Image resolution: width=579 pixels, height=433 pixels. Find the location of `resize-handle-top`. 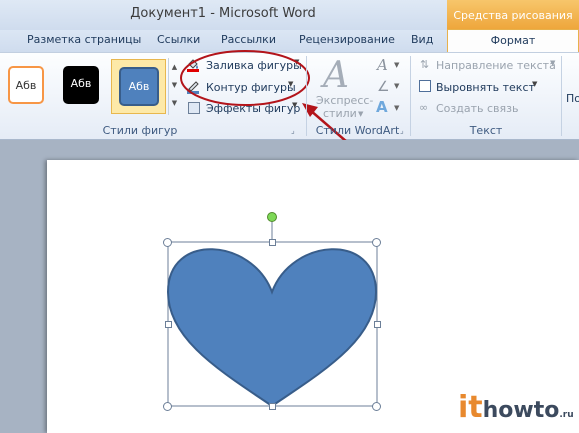

resize-handle-top is located at coordinates (272, 242).